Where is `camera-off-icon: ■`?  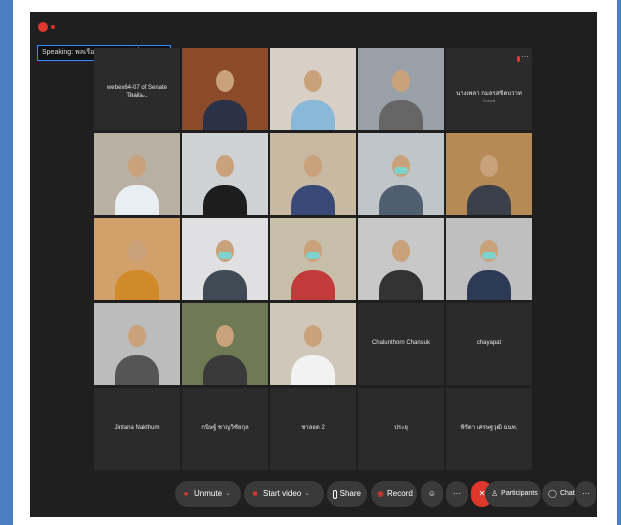
camera-off-icon: ■ is located at coordinates (255, 493).